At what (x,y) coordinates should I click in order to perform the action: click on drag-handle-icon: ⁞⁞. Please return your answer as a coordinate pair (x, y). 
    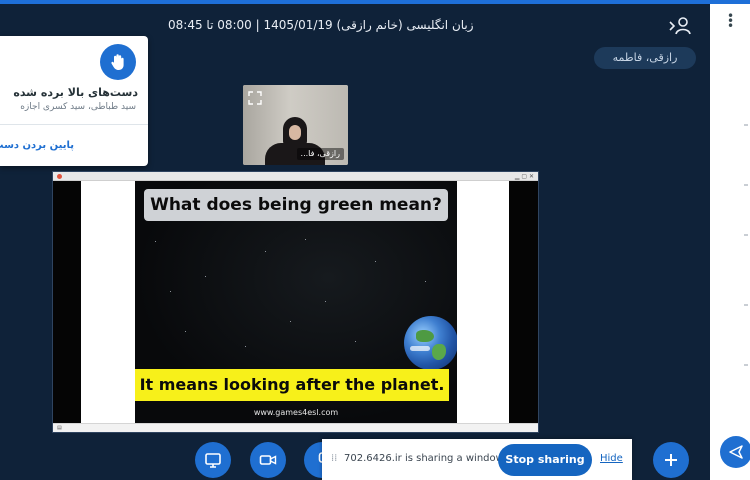
    Looking at the image, I should click on (334, 459).